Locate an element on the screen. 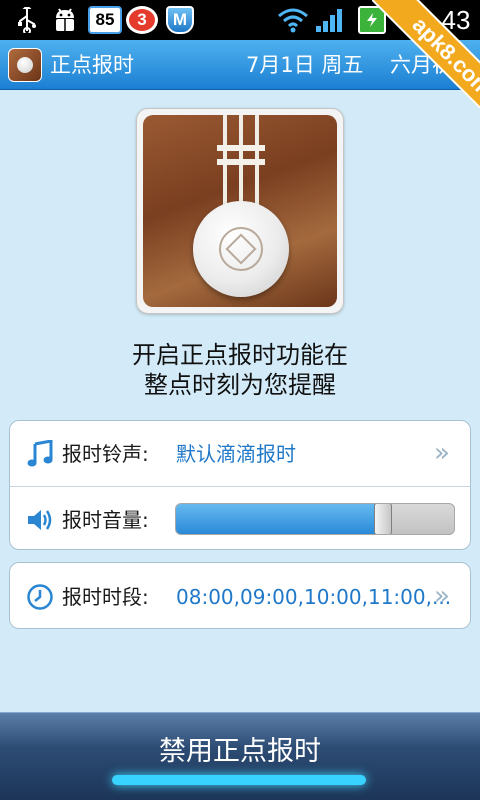 This screenshot has width=480, height=800. description-line-2: 整点时刻为您提醒 is located at coordinates (240, 385).